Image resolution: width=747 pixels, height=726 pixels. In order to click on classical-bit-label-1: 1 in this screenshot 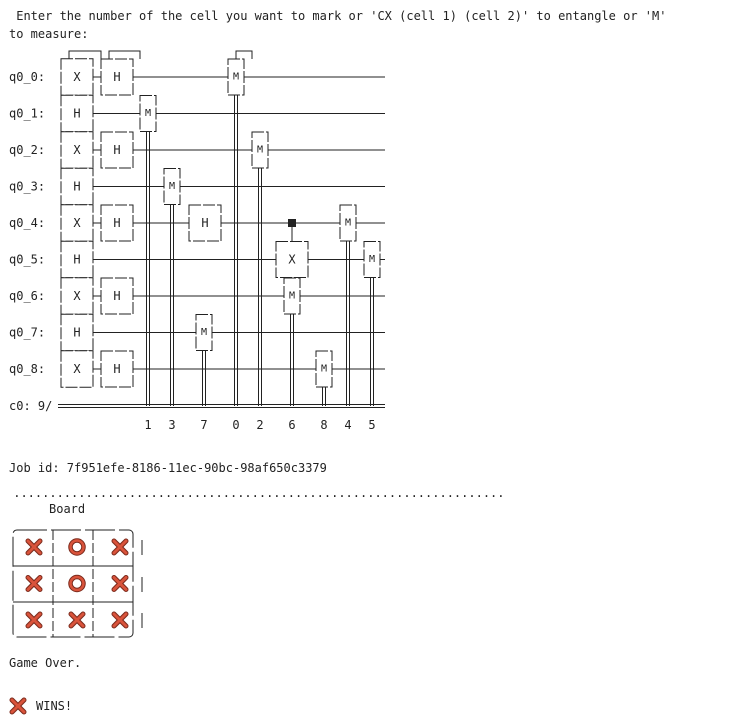, I will do `click(147, 425)`.